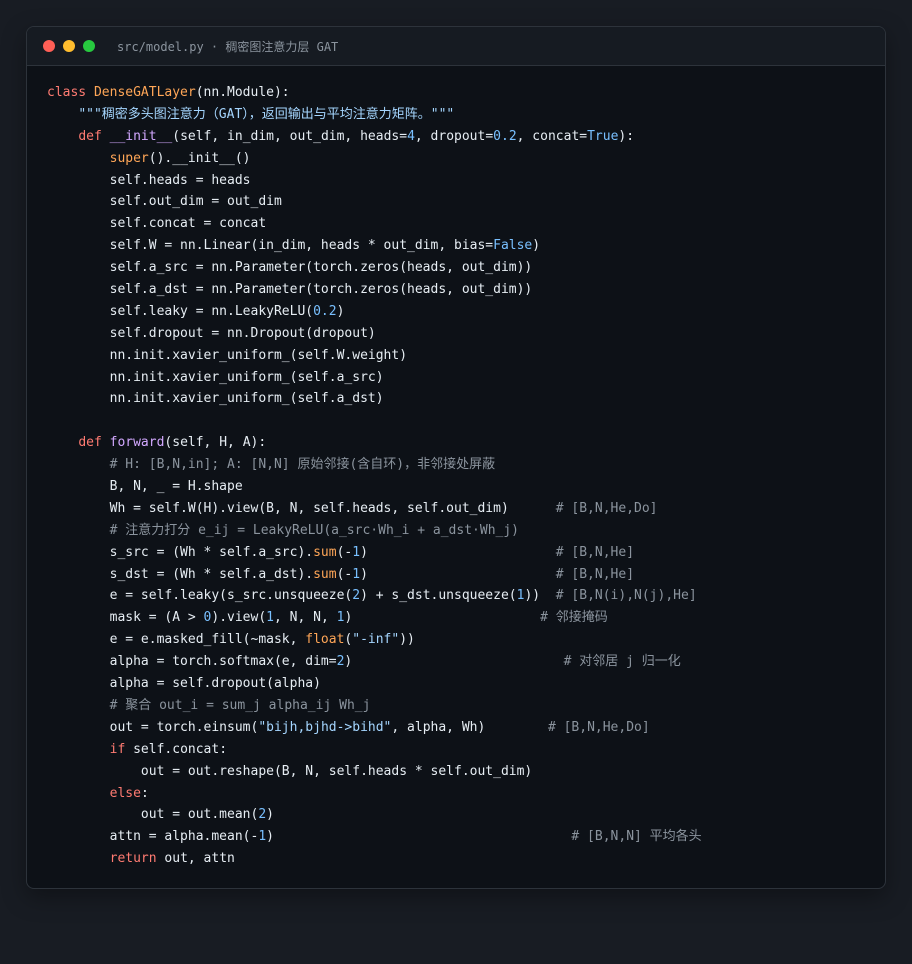 Image resolution: width=912 pixels, height=964 pixels. What do you see at coordinates (141, 136) in the screenshot?
I see `code-token: __init__` at bounding box center [141, 136].